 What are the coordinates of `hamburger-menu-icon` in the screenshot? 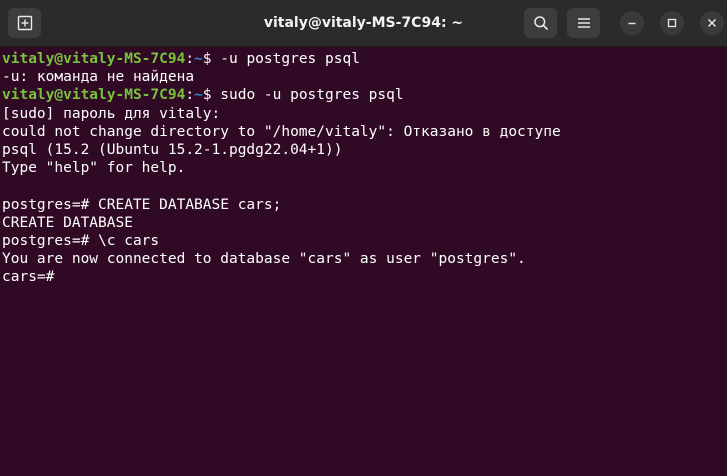 It's located at (583, 23).